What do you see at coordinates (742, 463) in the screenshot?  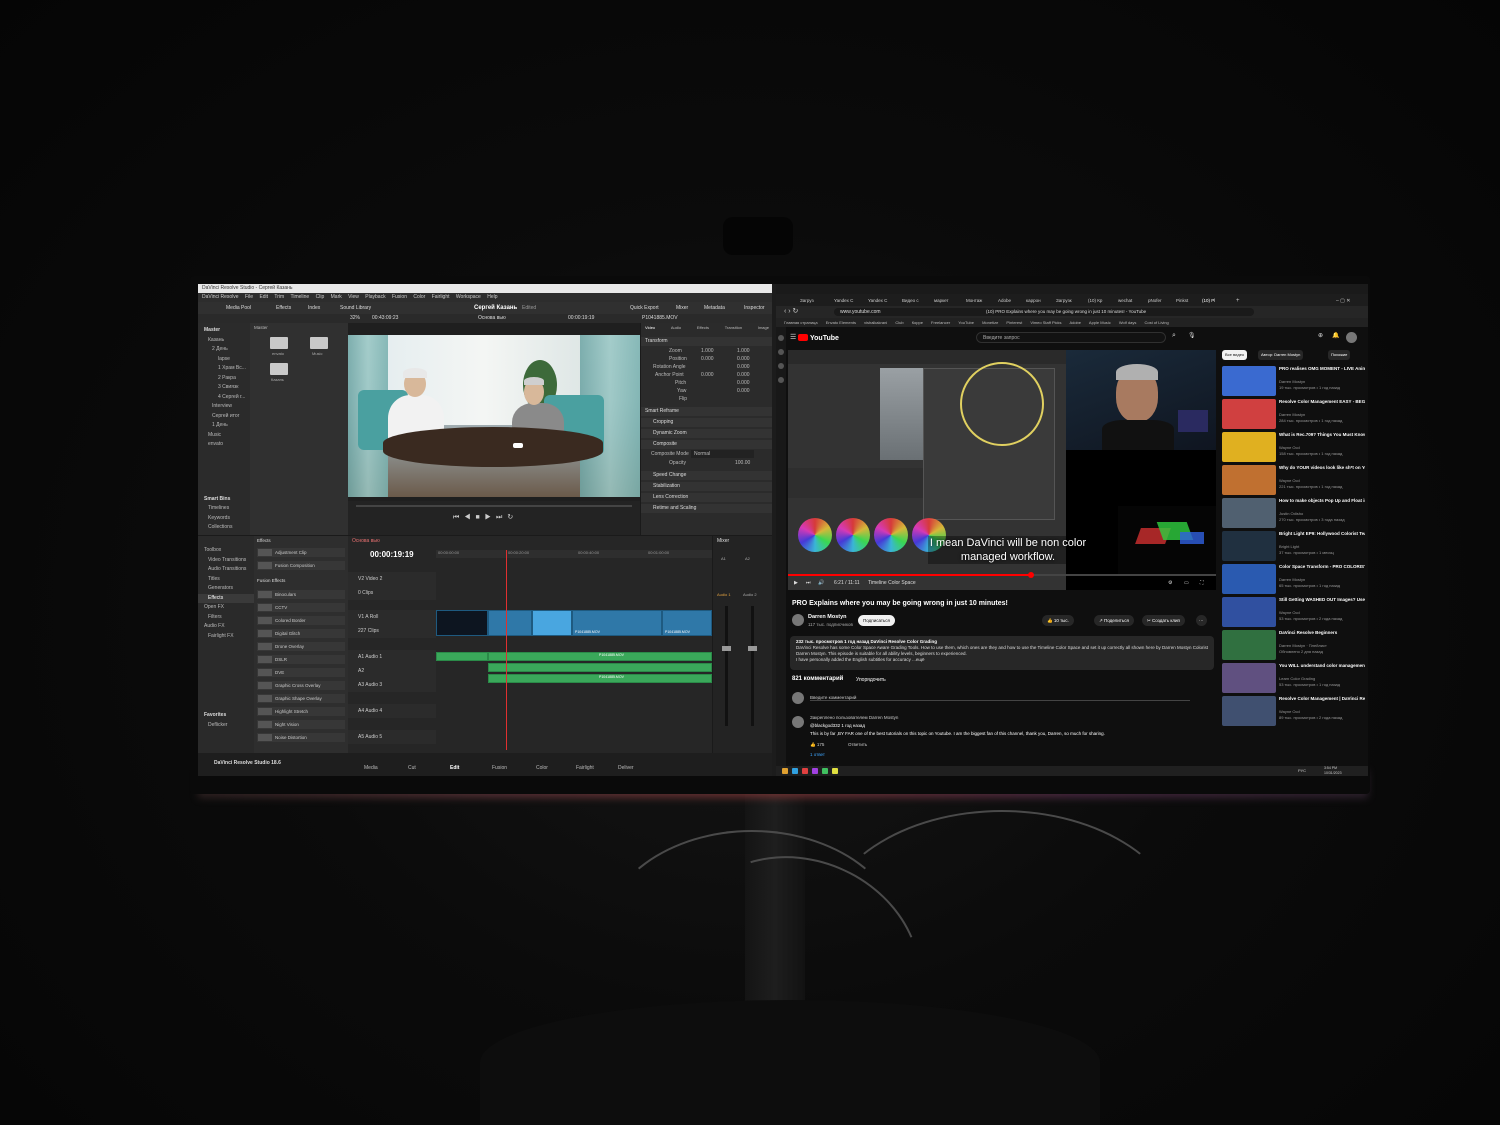 I see `opacity-value: 100.00` at bounding box center [742, 463].